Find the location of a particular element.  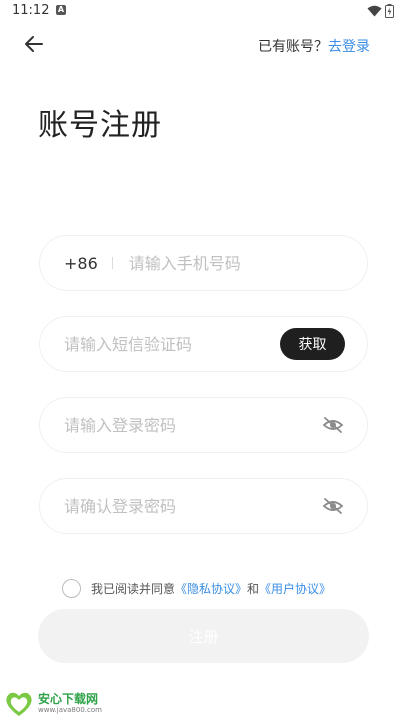

toggle-confirm-visibility is located at coordinates (333, 506).